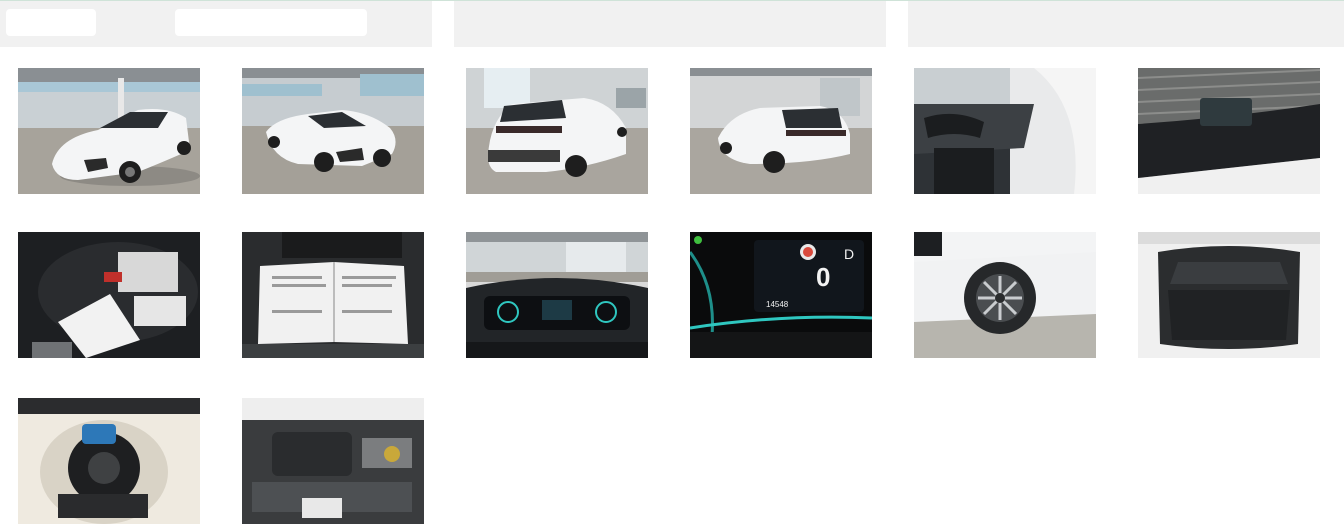  I want to click on owner-manual-photo, so click(333, 295).